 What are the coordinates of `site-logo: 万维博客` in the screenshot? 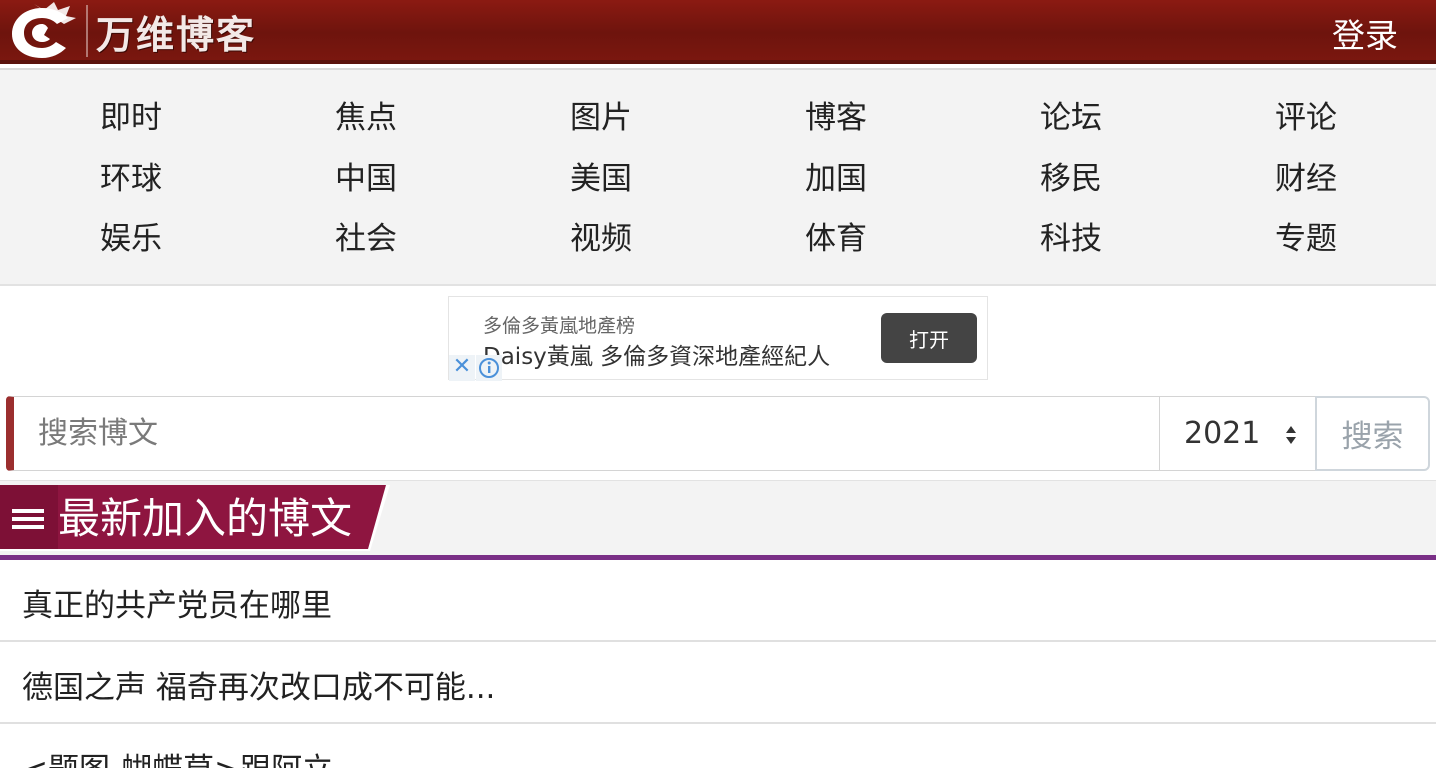 It's located at (130, 31).